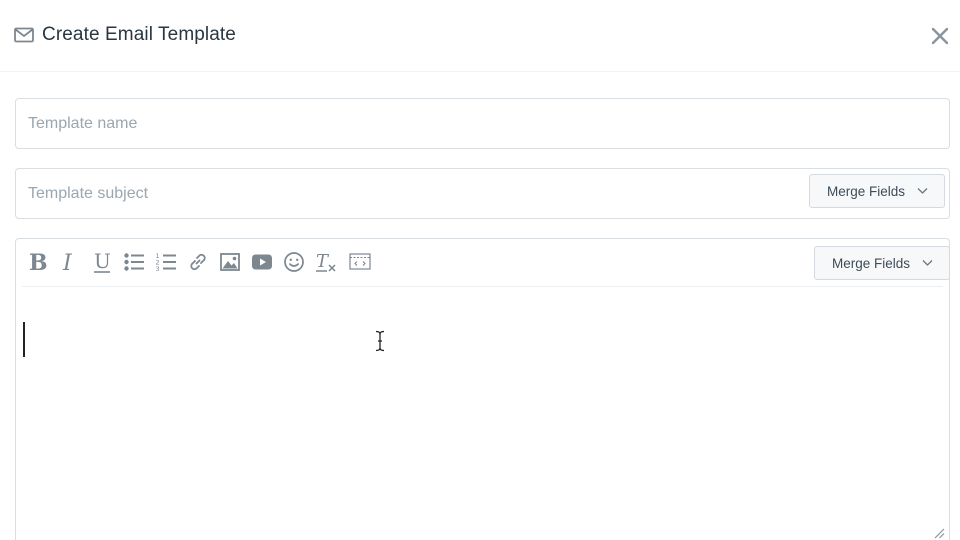 The image size is (960, 540). I want to click on underline-button: U, so click(102, 262).